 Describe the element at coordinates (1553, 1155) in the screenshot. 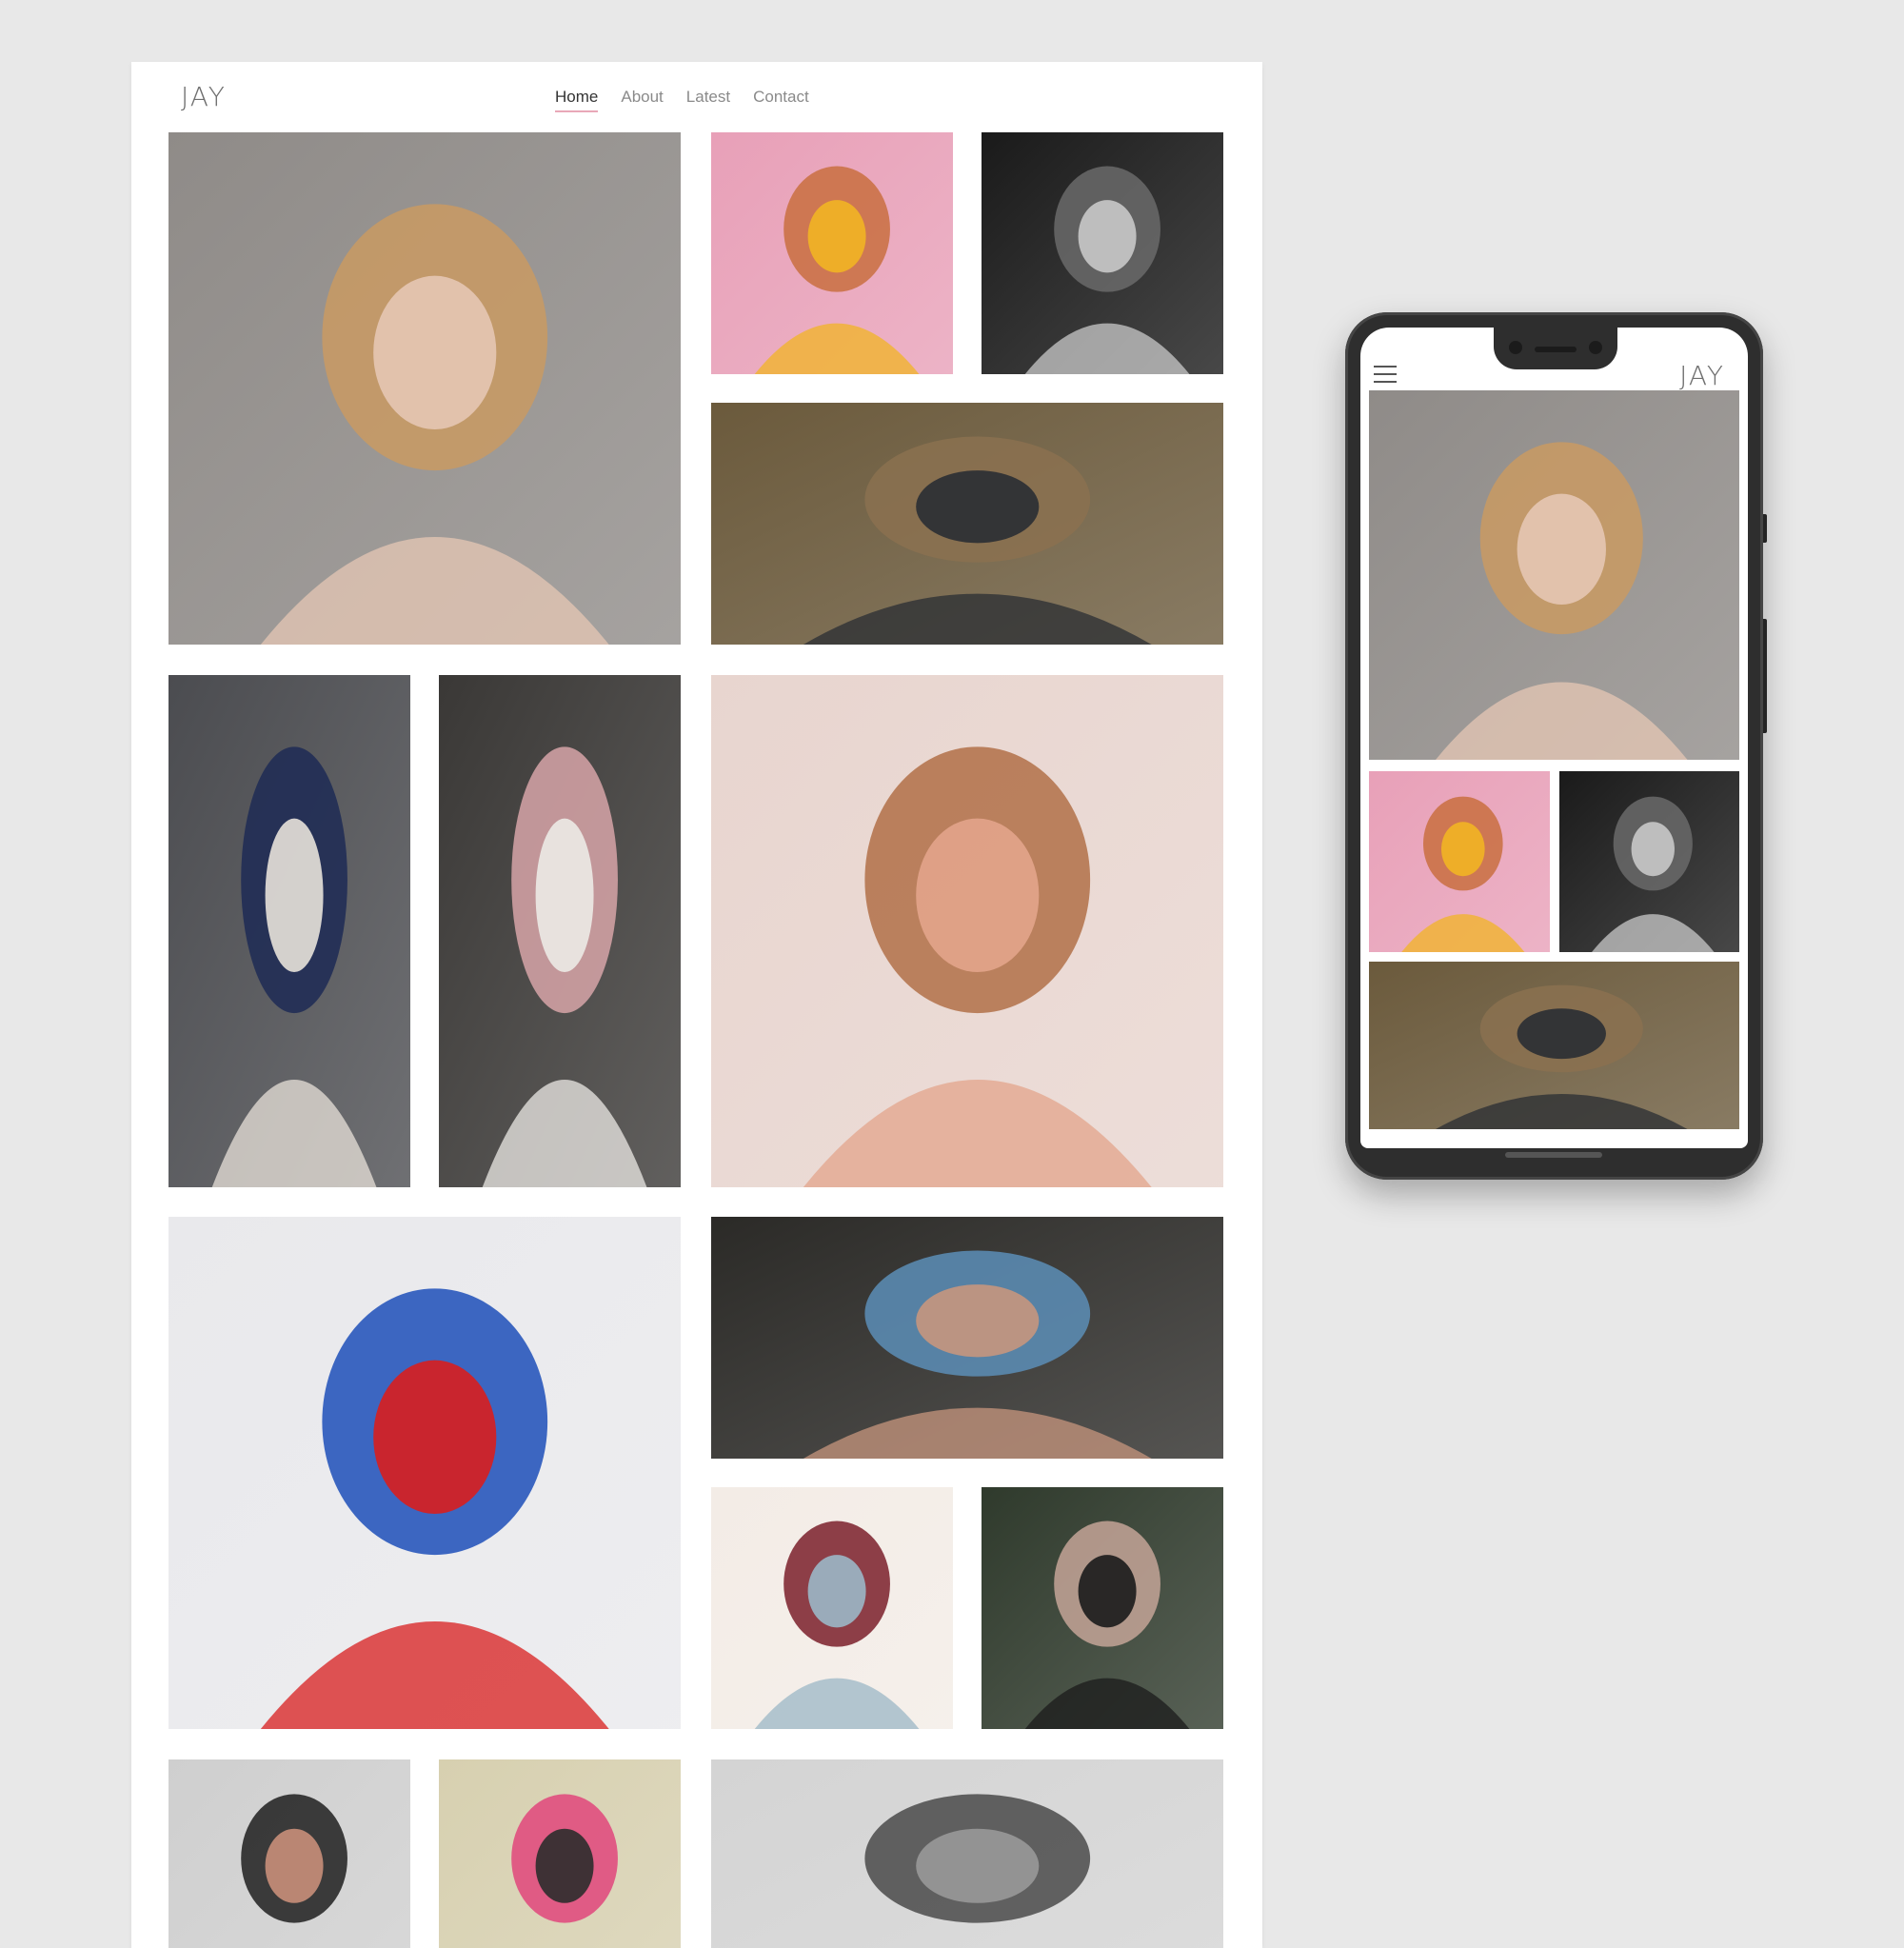

I see `home-indicator` at that location.